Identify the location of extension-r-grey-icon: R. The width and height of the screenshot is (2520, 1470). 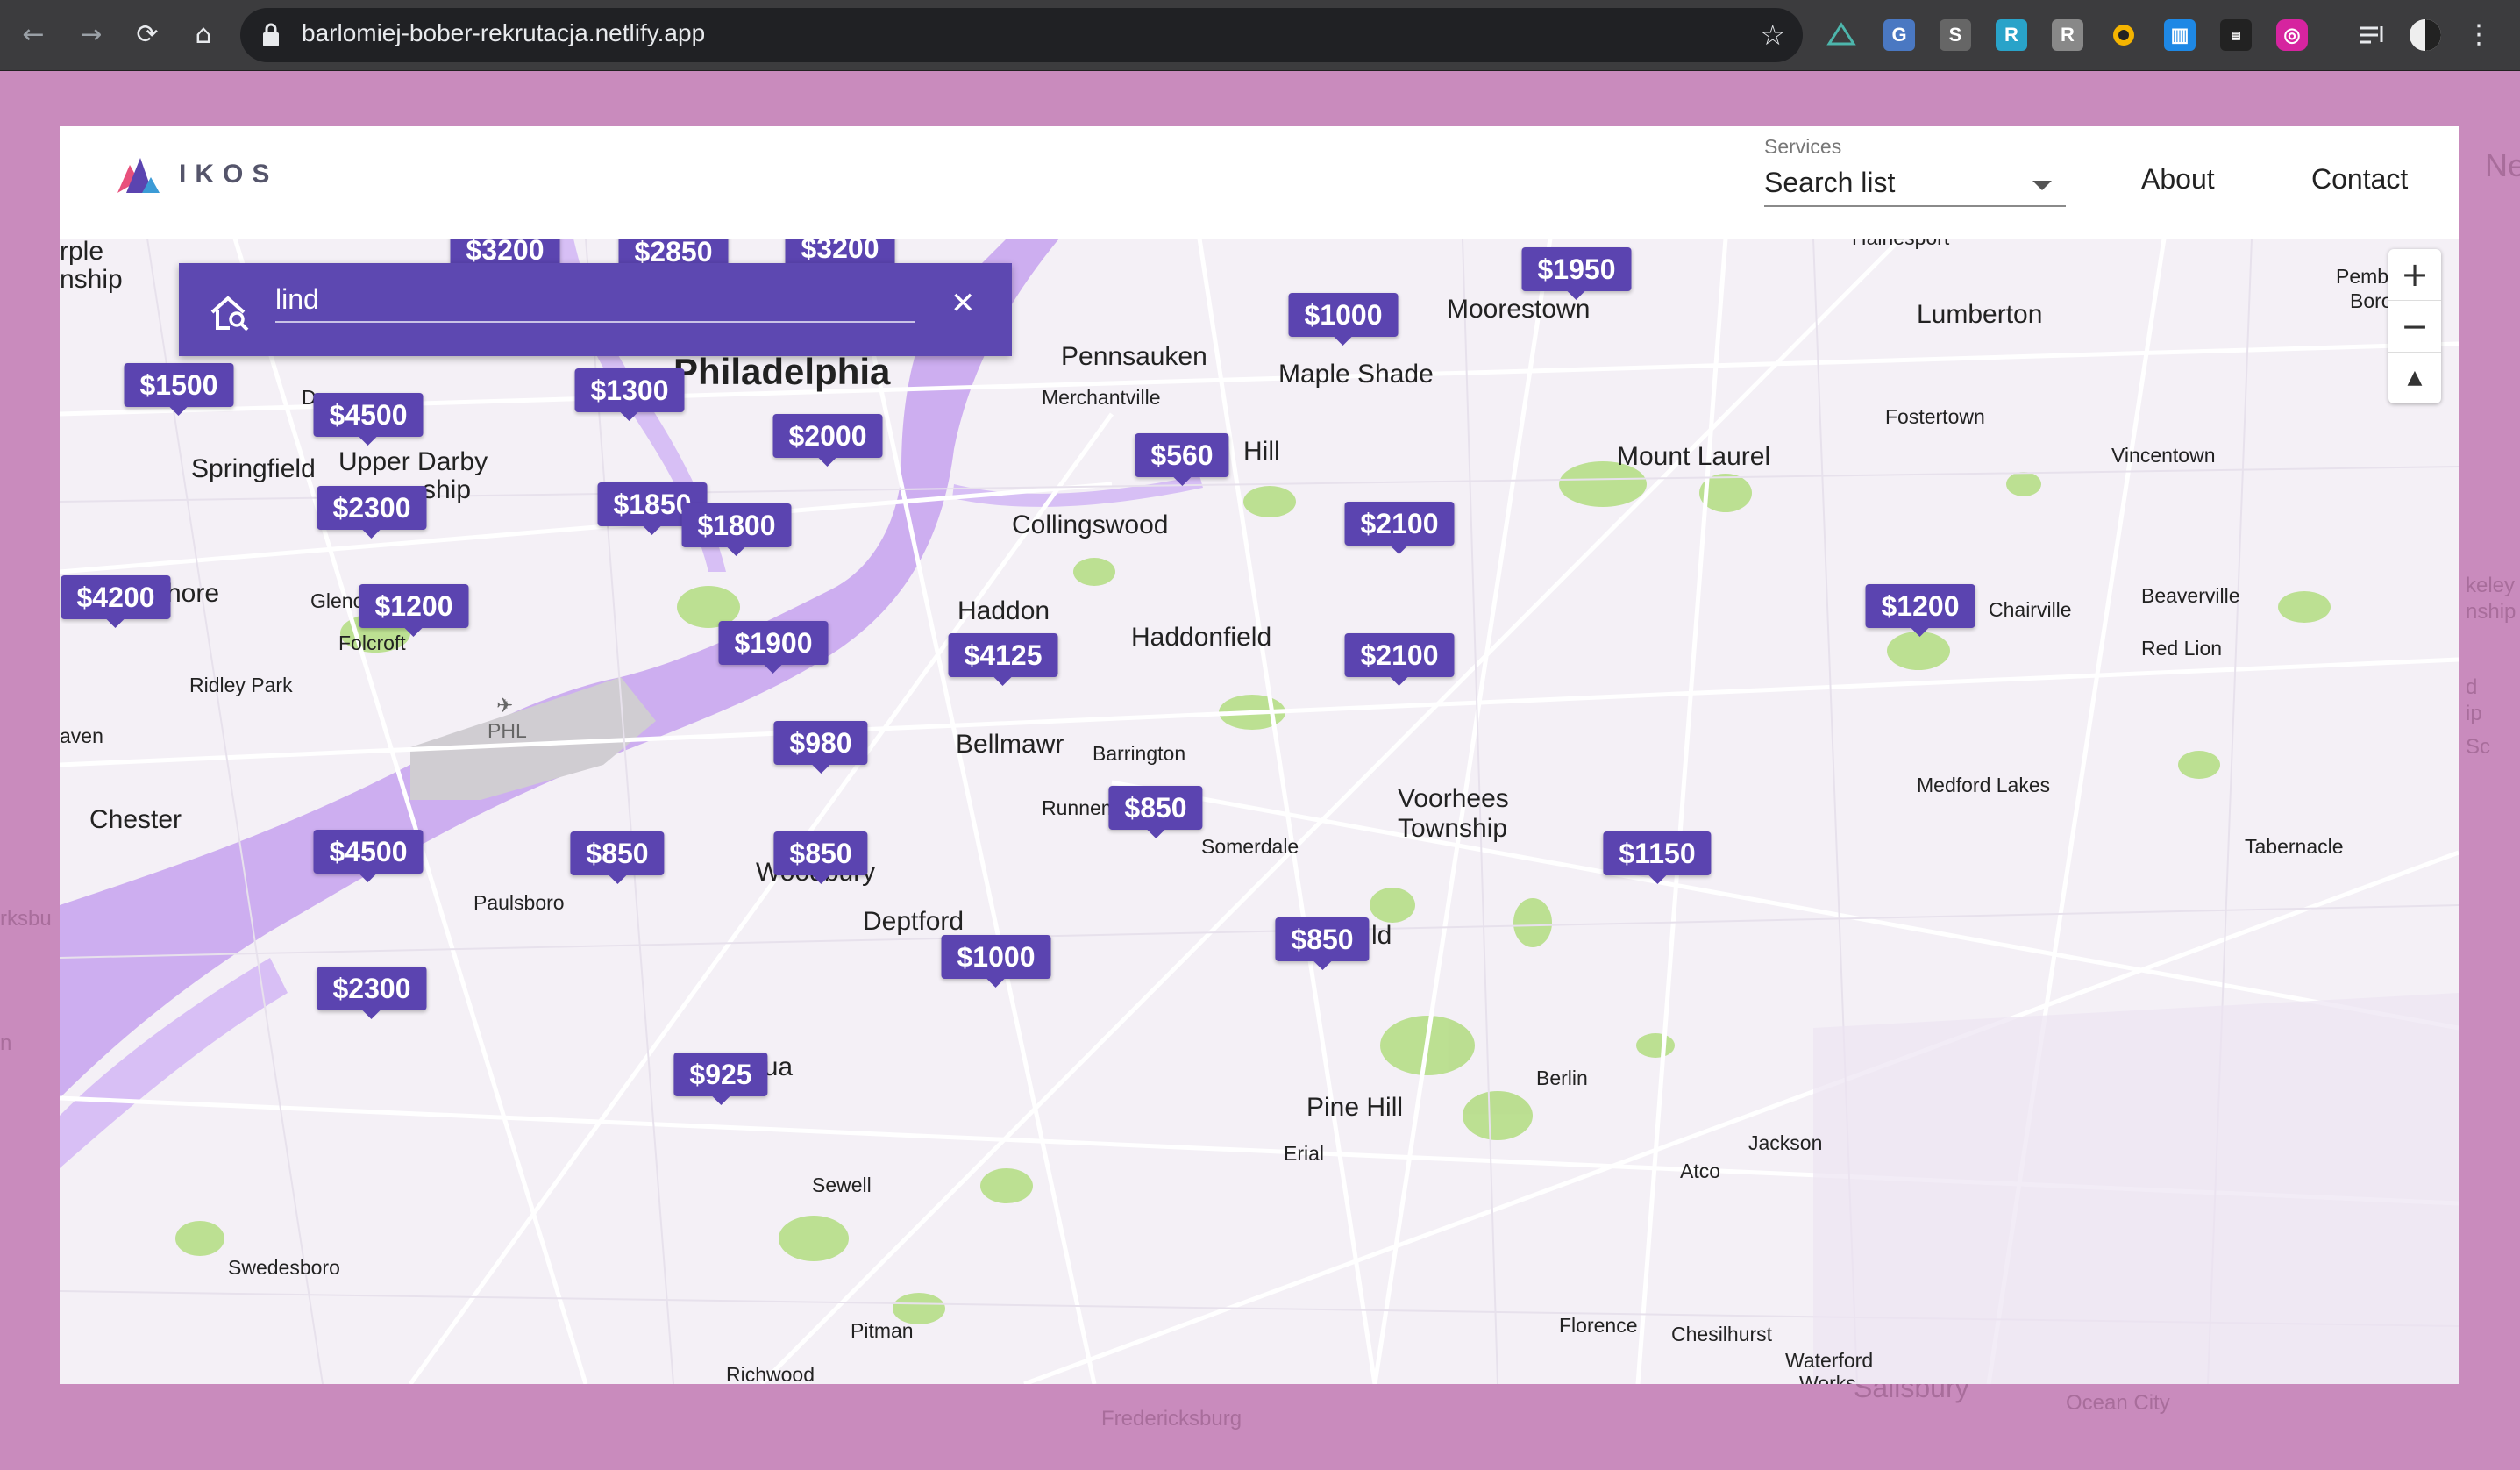
(2067, 35).